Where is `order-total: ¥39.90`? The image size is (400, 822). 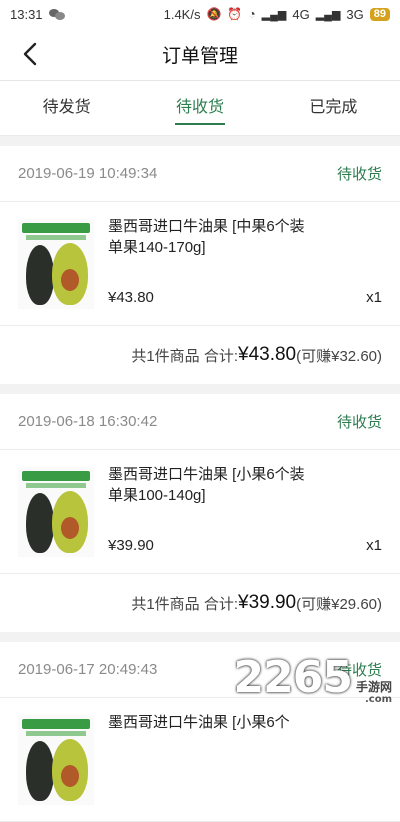 order-total: ¥39.90 is located at coordinates (267, 602).